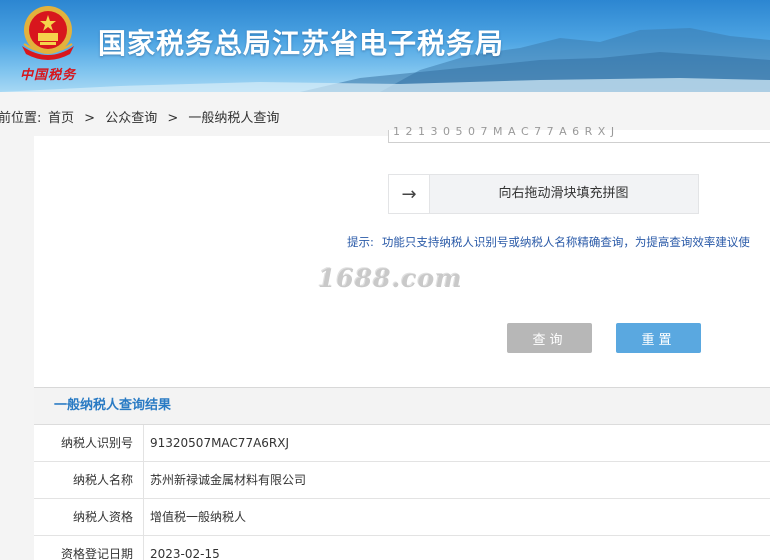 The height and width of the screenshot is (560, 770). What do you see at coordinates (658, 338) in the screenshot?
I see `reset-button: 重置` at bounding box center [658, 338].